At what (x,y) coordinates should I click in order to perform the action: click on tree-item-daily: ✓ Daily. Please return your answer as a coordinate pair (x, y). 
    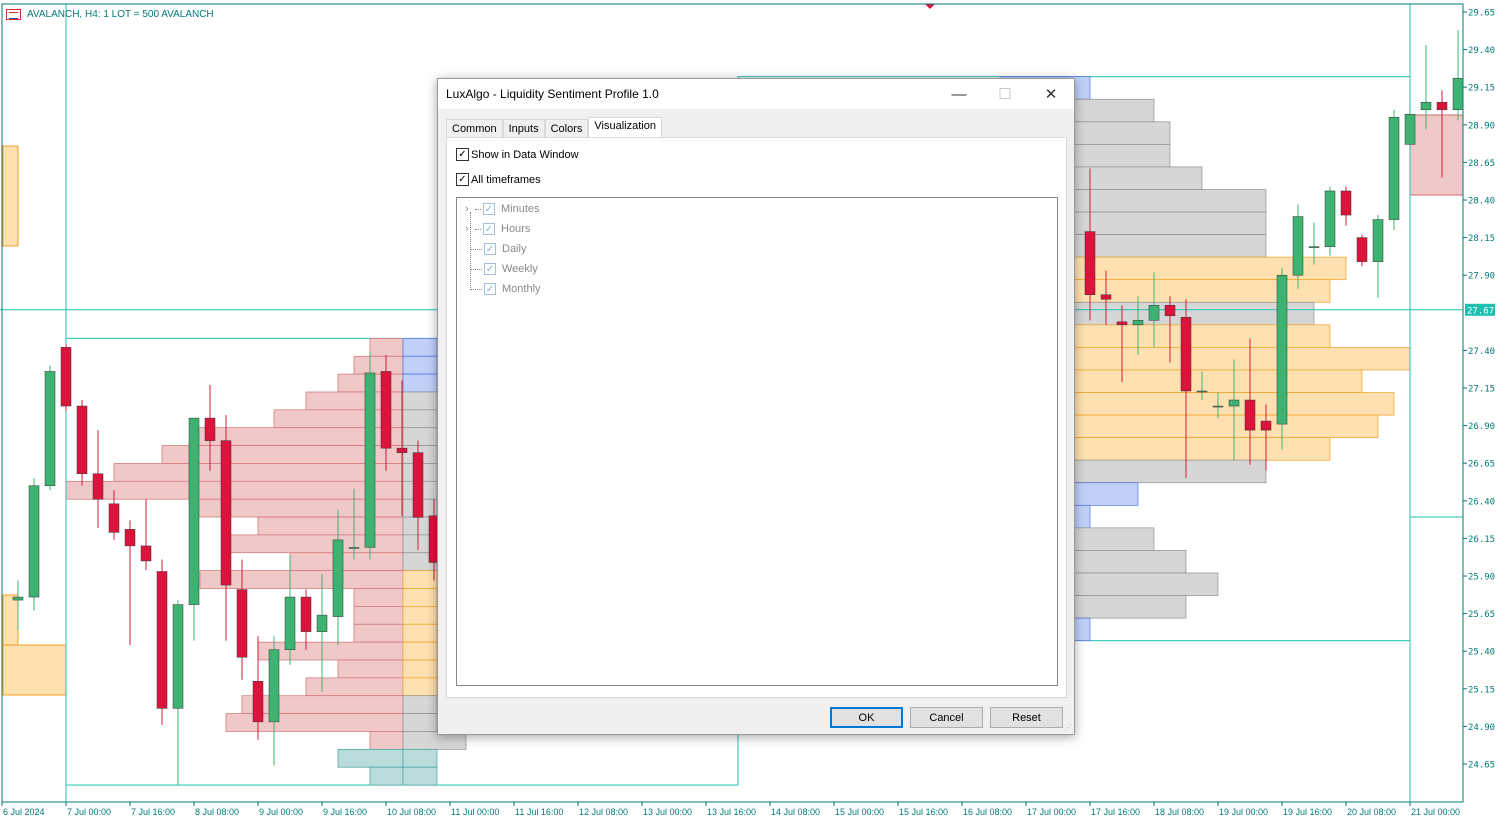
    Looking at the image, I should click on (498, 249).